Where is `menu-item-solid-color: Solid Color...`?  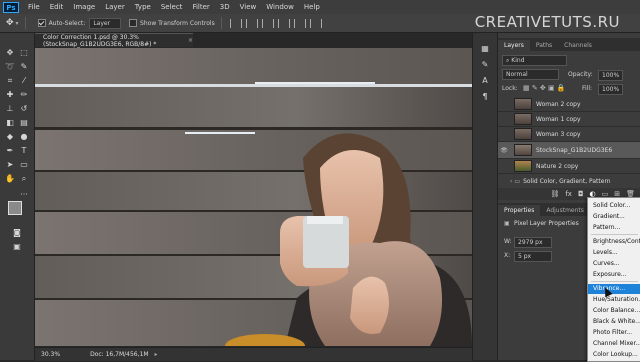 menu-item-solid-color: Solid Color... is located at coordinates (614, 206).